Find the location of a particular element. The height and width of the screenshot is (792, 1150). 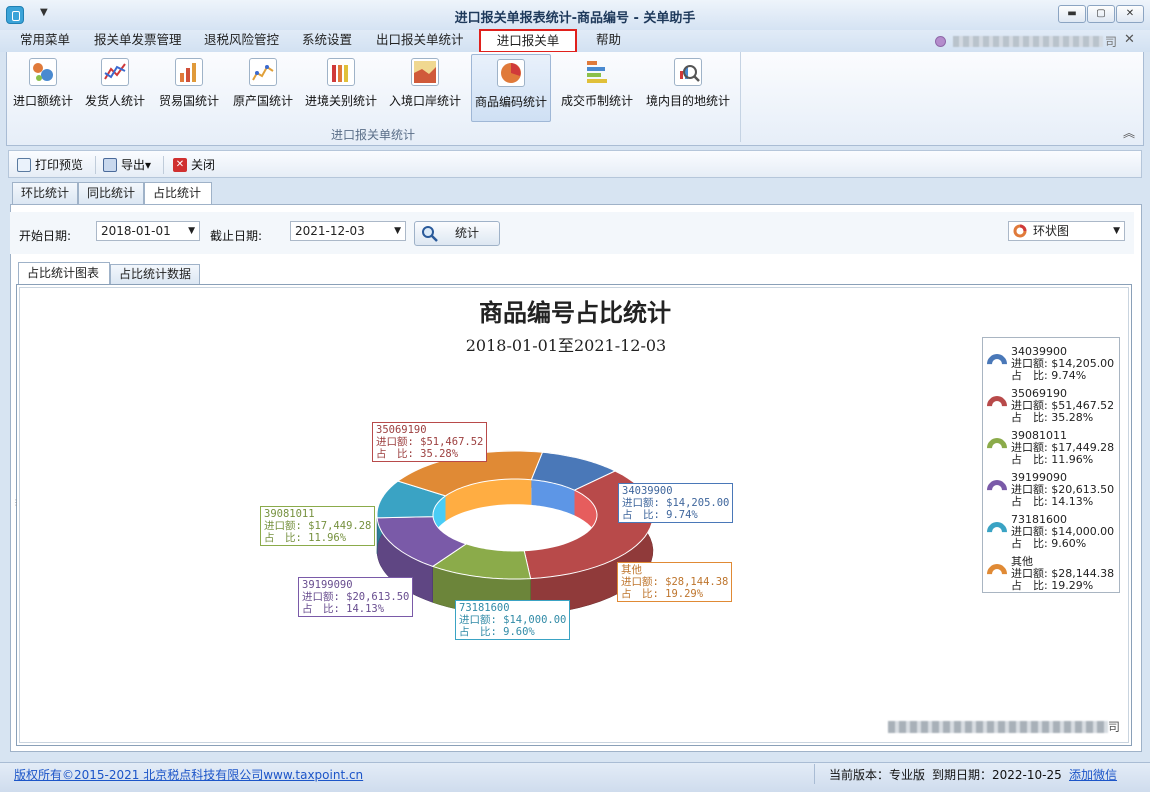

doughnut-icon is located at coordinates (1020, 233).